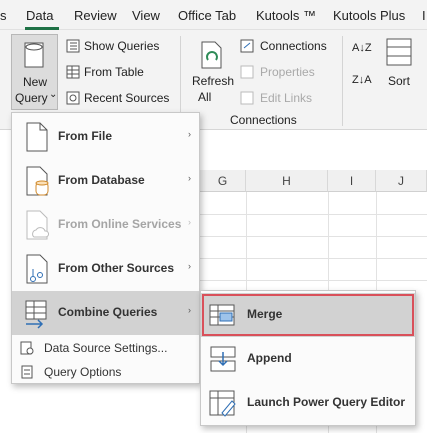  Describe the element at coordinates (247, 98) in the screenshot. I see `edit-links-icon` at that location.